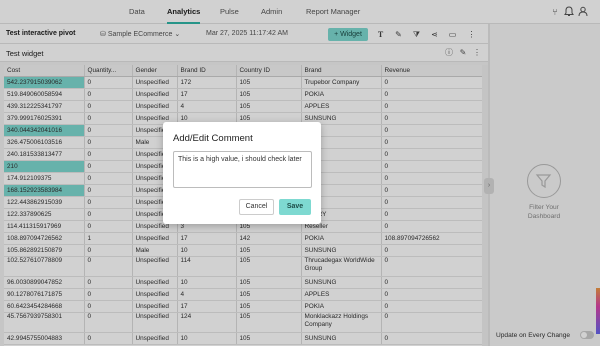  I want to click on dialog-title: Add/Edit Comment, so click(213, 138).